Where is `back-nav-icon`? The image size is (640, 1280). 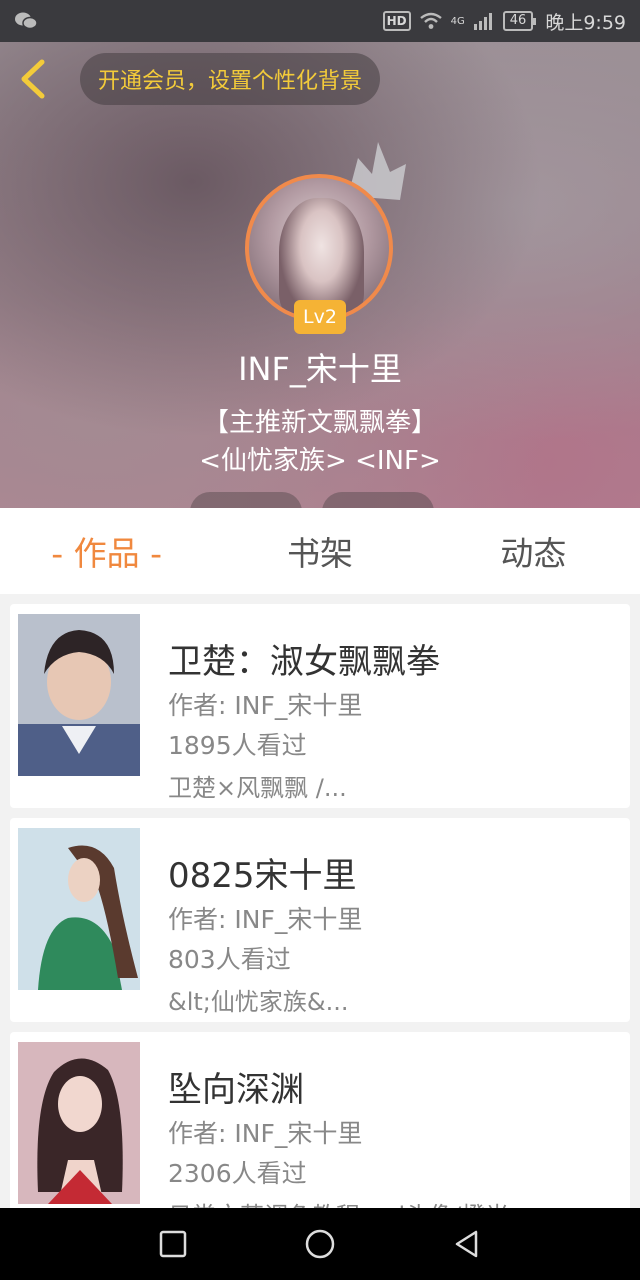
back-nav-icon is located at coordinates (467, 1244).